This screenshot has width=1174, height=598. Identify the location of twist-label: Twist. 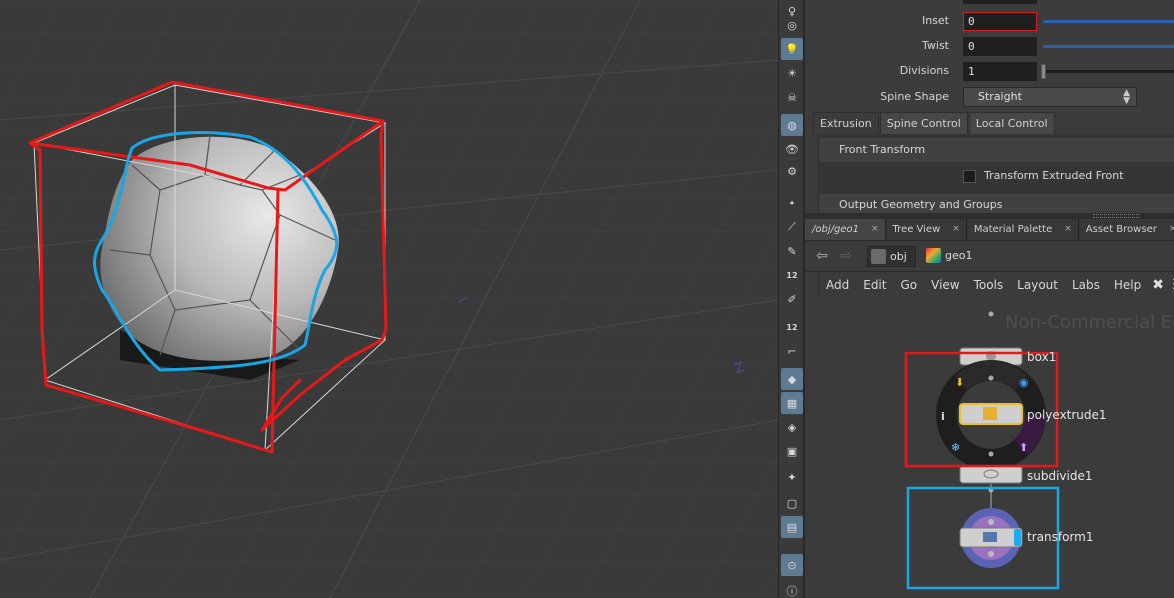
(935, 45).